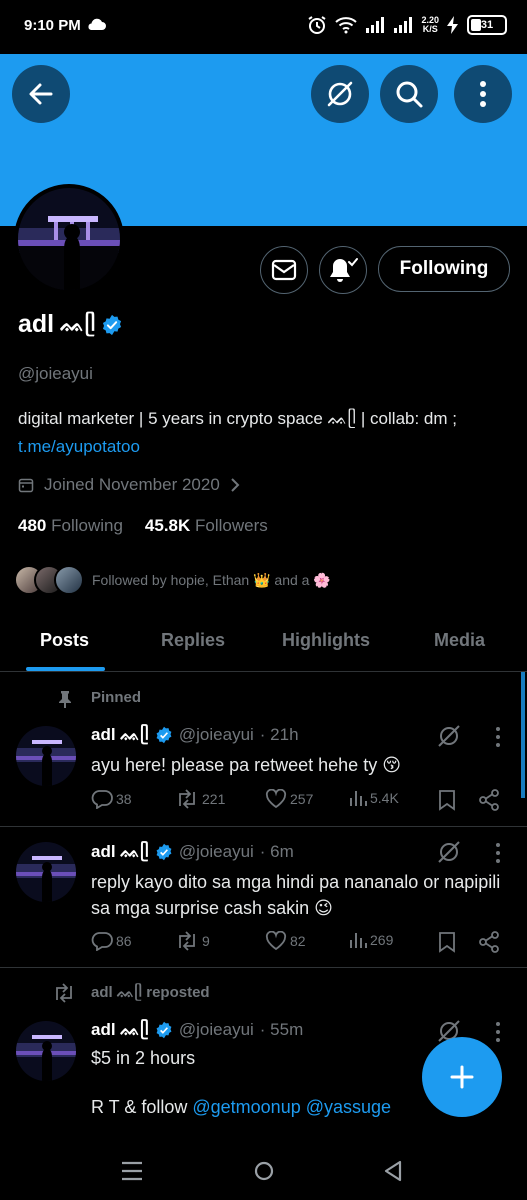  I want to click on circle-icon, so click(264, 1171).